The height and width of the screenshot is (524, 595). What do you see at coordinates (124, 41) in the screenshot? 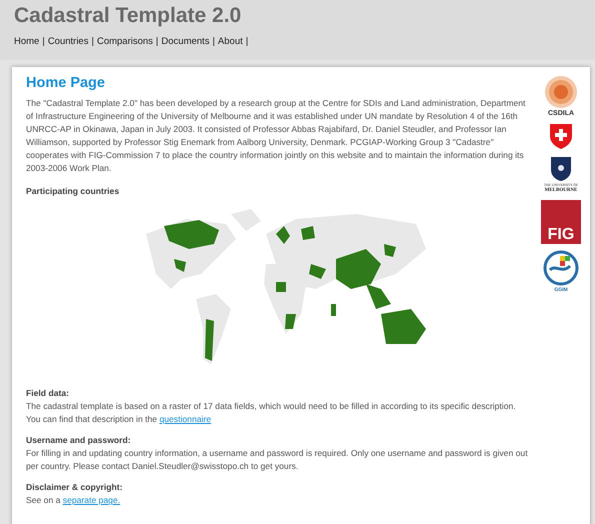
I see `nav-link: Comparisons` at bounding box center [124, 41].